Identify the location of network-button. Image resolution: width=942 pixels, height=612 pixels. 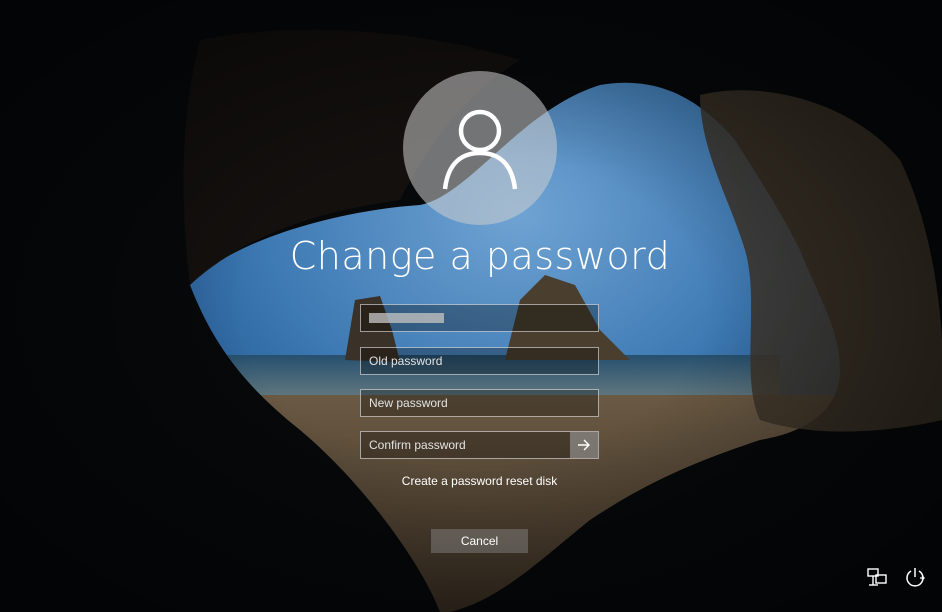
(877, 578).